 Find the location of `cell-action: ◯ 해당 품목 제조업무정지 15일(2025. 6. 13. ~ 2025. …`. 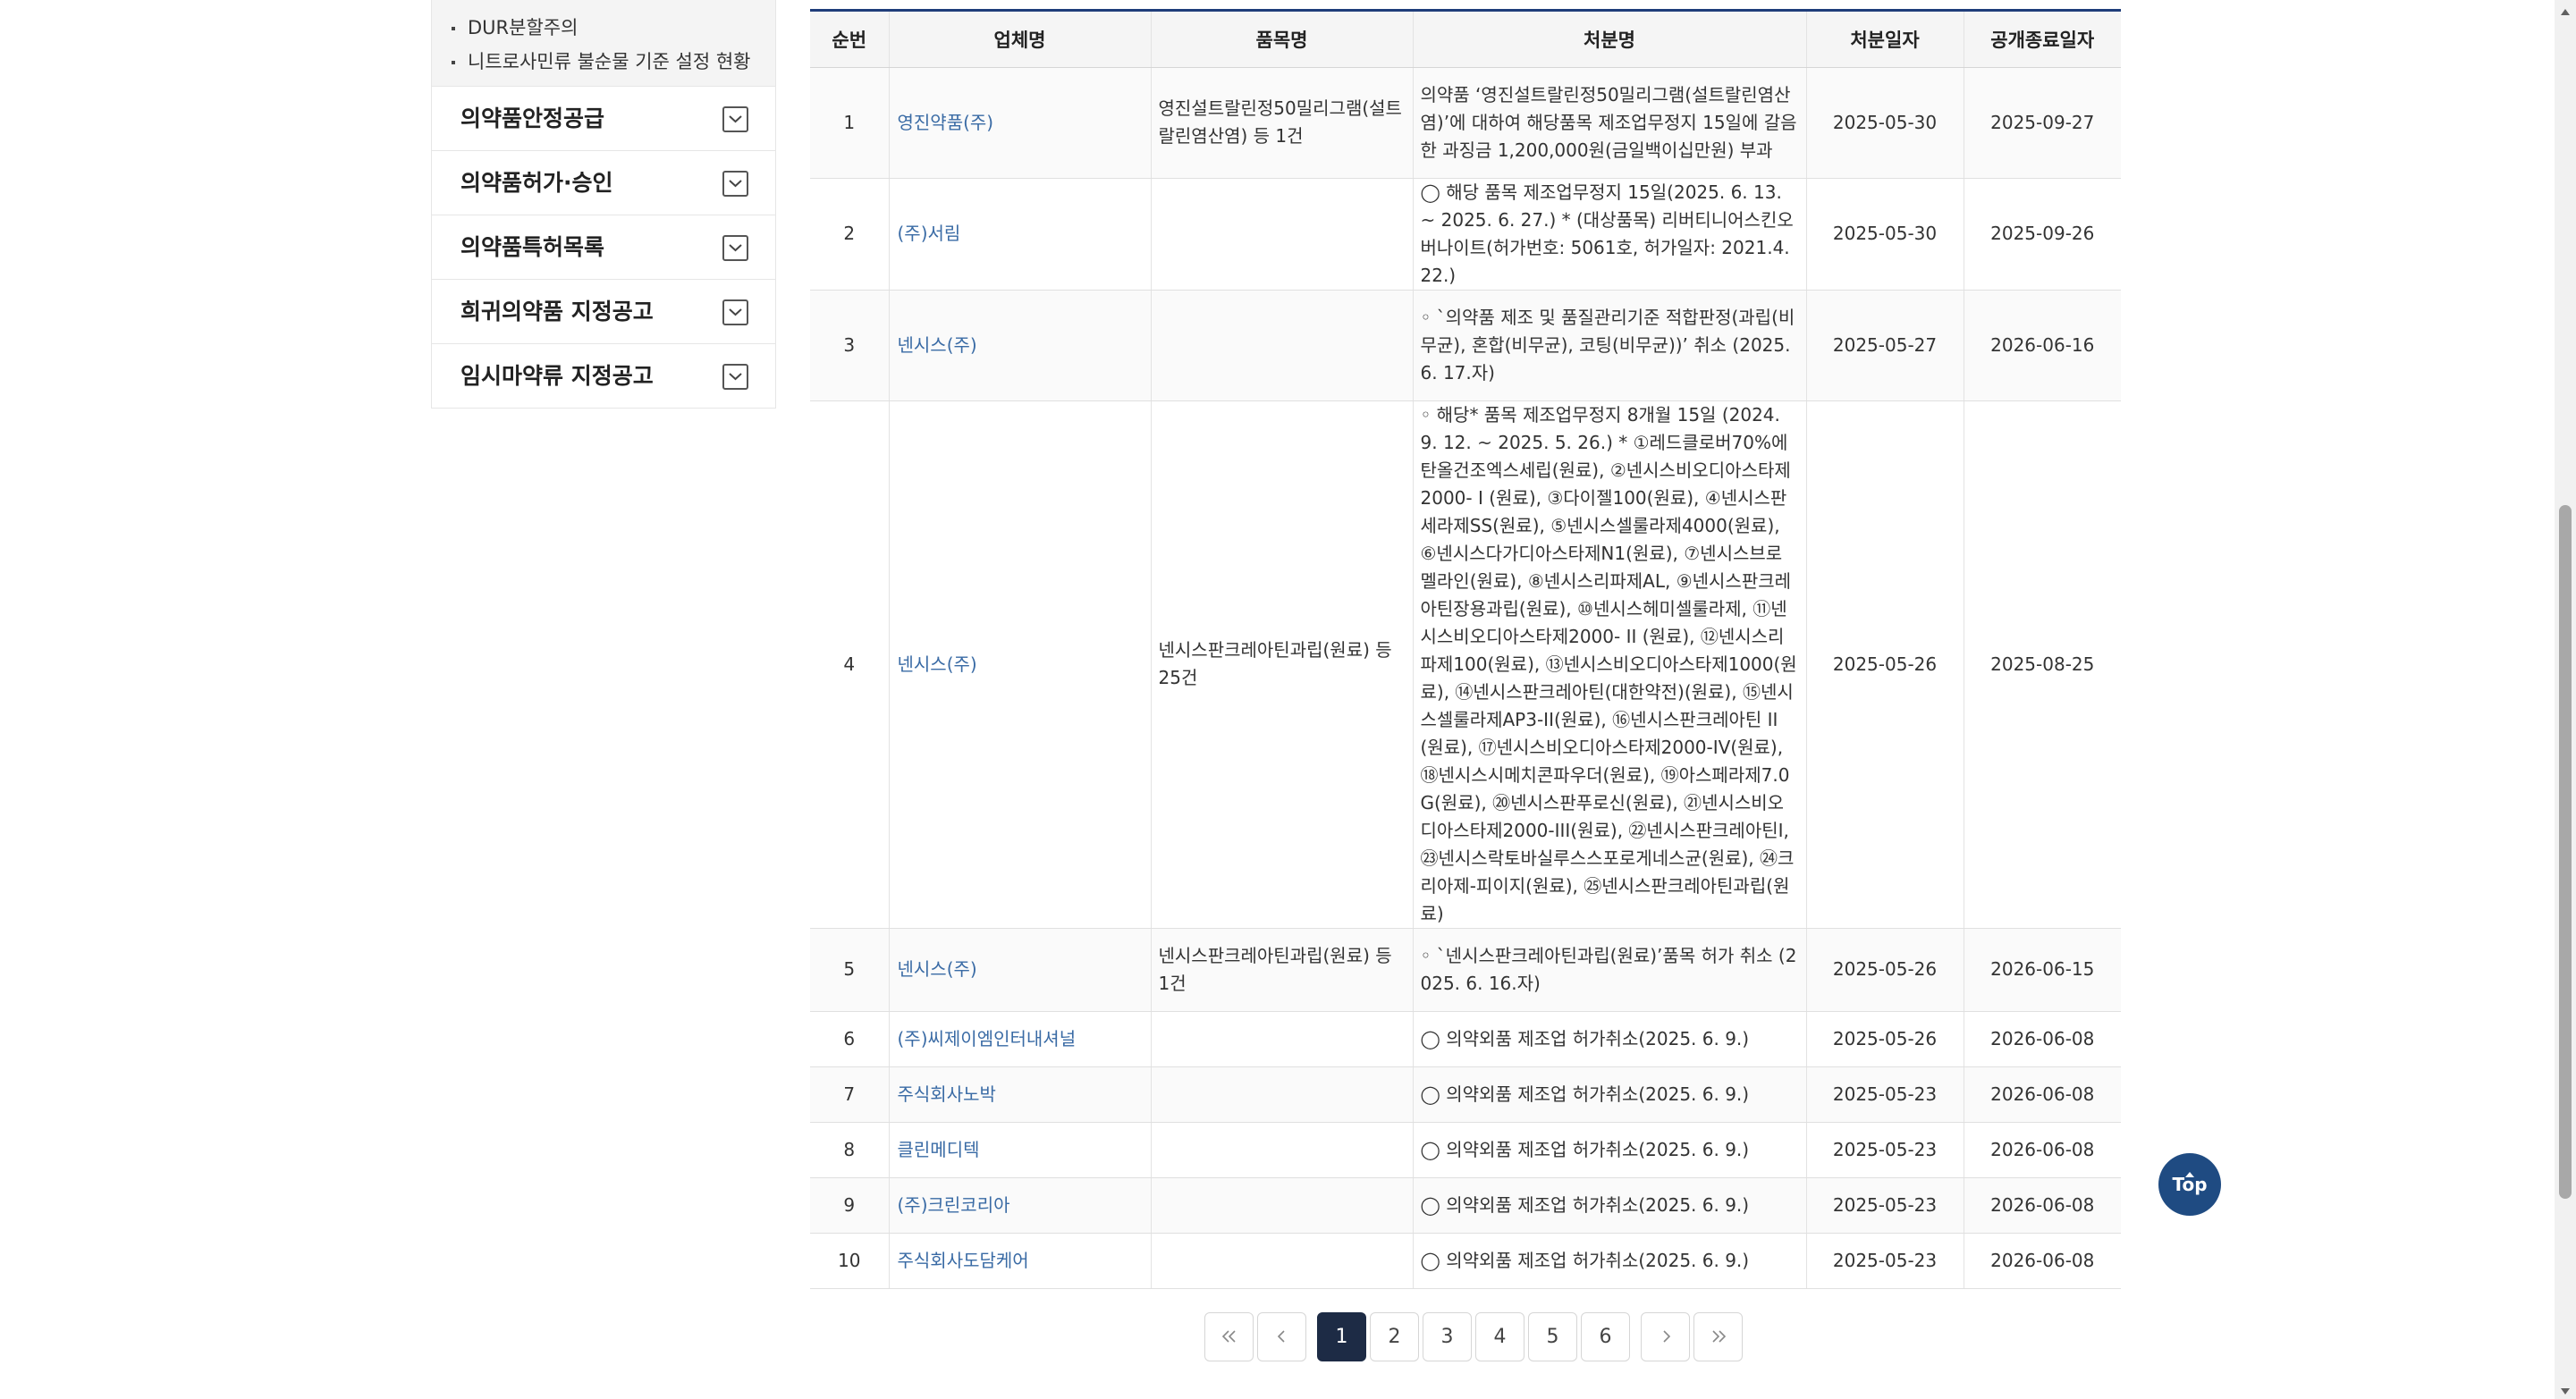

cell-action: ◯ 해당 품목 제조업무정지 15일(2025. 6. 13. ~ 2025. … is located at coordinates (1609, 234).